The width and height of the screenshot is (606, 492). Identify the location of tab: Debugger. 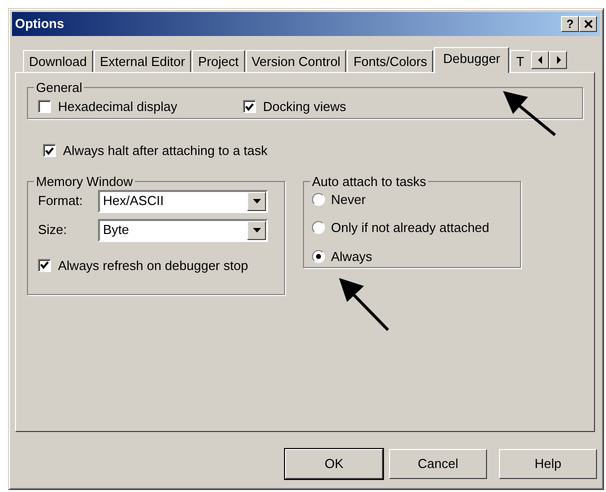
(472, 60).